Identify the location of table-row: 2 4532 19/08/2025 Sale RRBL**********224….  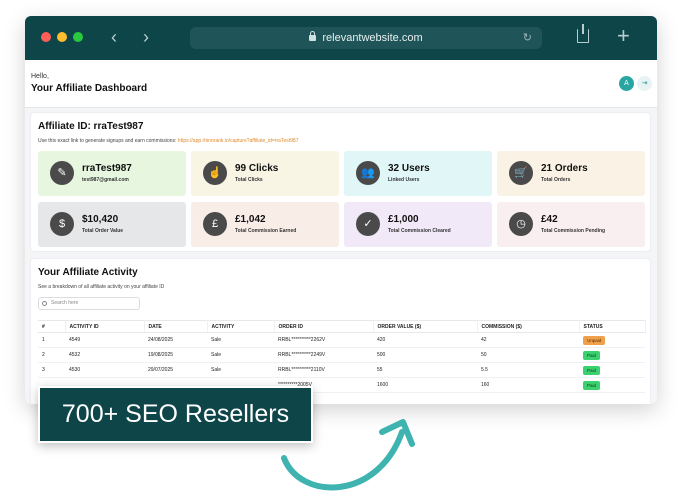
(341, 355).